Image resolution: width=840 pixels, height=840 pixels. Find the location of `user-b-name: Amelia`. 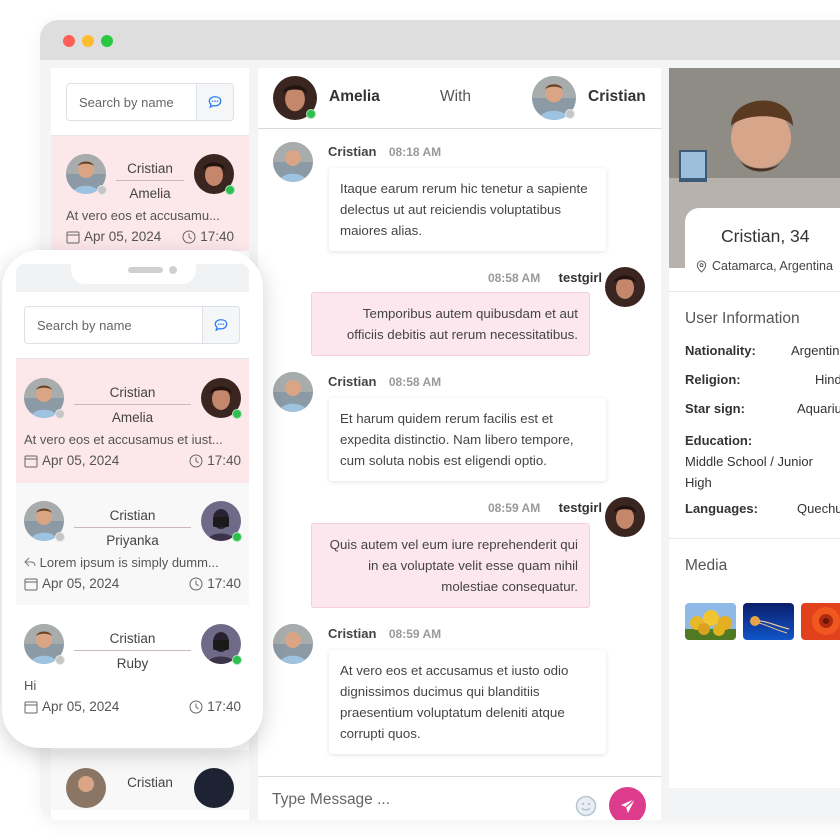

user-b-name: Amelia is located at coordinates (150, 193).